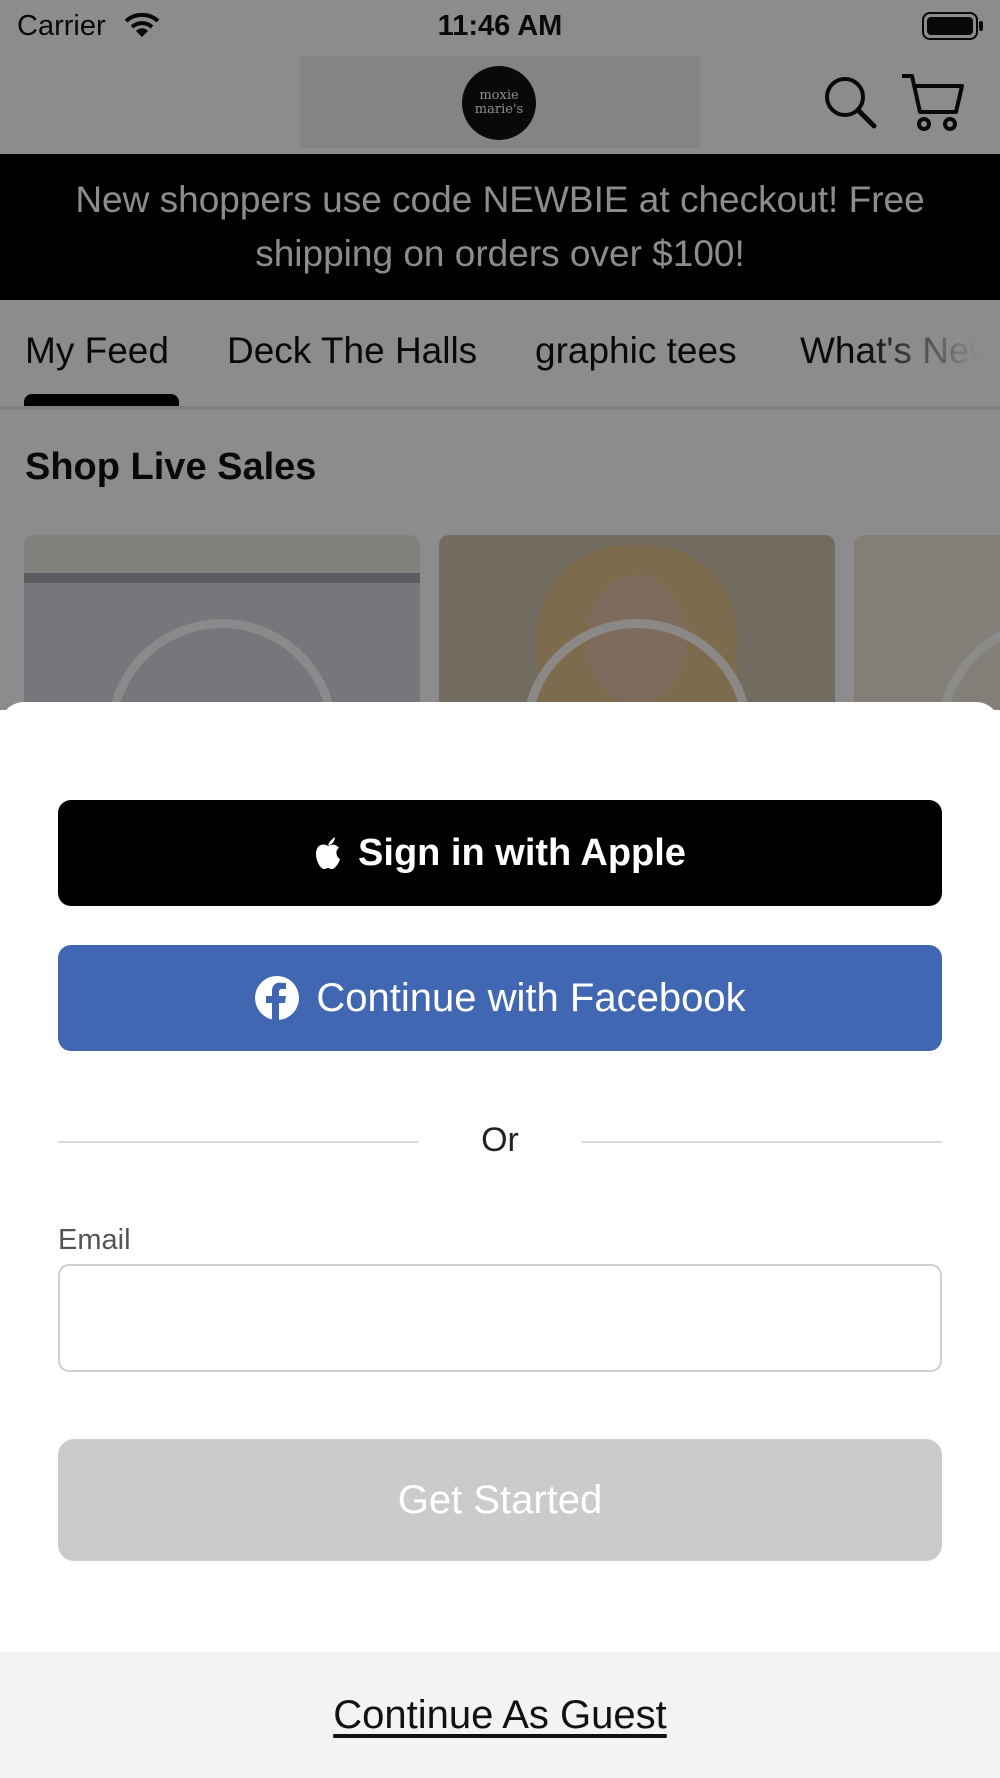 Image resolution: width=1000 pixels, height=1778 pixels. What do you see at coordinates (328, 853) in the screenshot?
I see `apple-icon` at bounding box center [328, 853].